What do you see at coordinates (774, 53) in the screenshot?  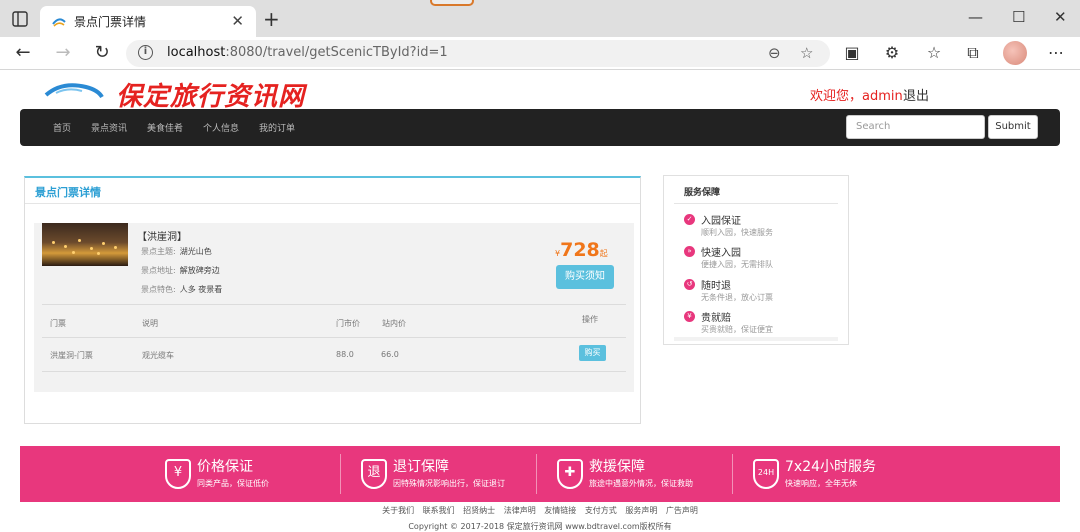 I see `zoom-icon: ⊖` at bounding box center [774, 53].